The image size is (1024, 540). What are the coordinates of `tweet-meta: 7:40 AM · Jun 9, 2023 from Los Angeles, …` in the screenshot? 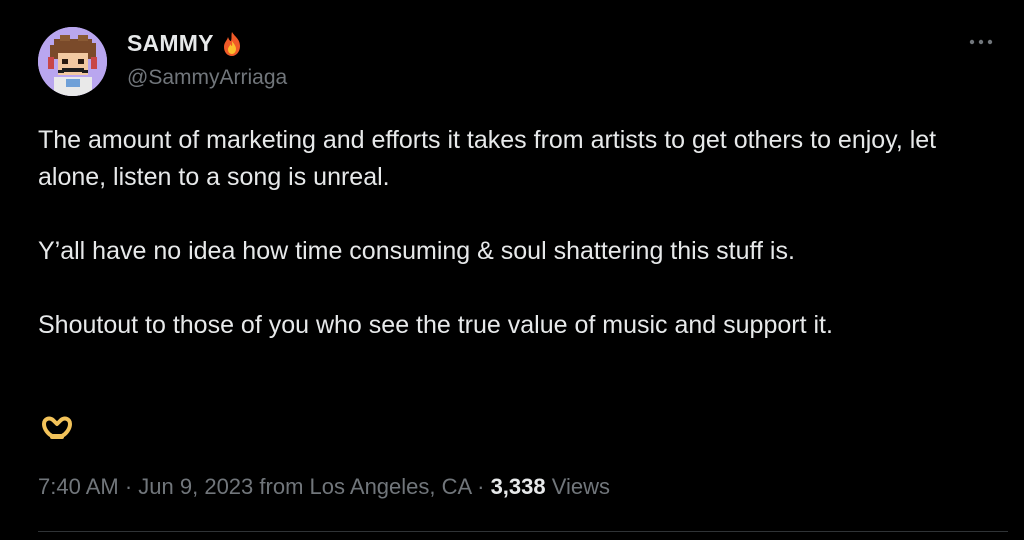 It's located at (324, 487).